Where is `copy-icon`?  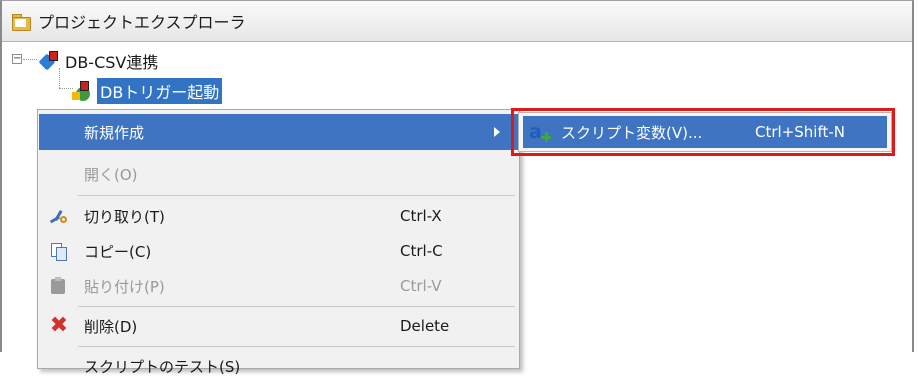
copy-icon is located at coordinates (59, 251).